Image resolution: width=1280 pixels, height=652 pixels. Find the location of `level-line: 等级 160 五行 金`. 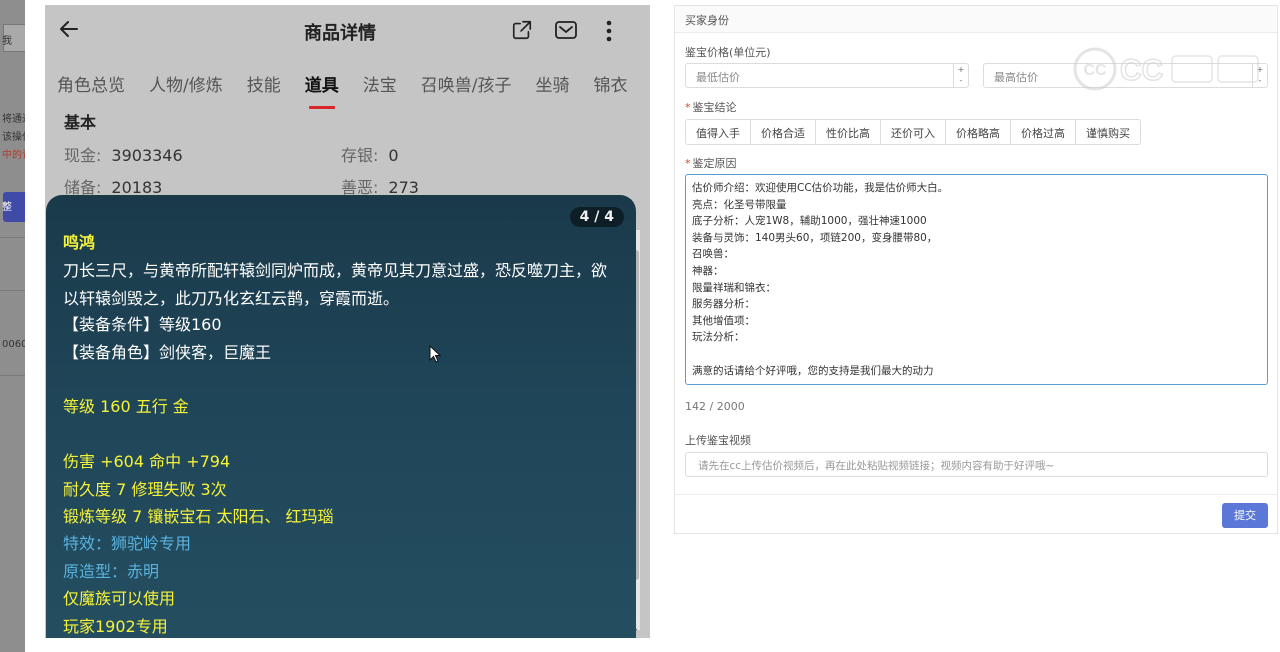

level-line: 等级 160 五行 金 is located at coordinates (126, 406).